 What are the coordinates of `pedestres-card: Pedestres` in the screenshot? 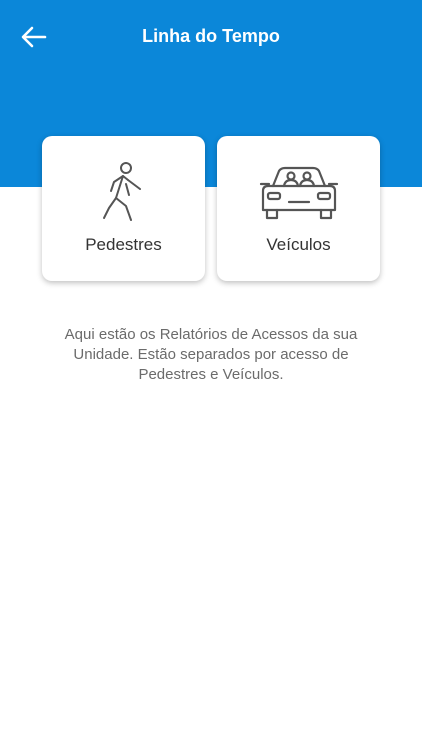 It's located at (123, 208).